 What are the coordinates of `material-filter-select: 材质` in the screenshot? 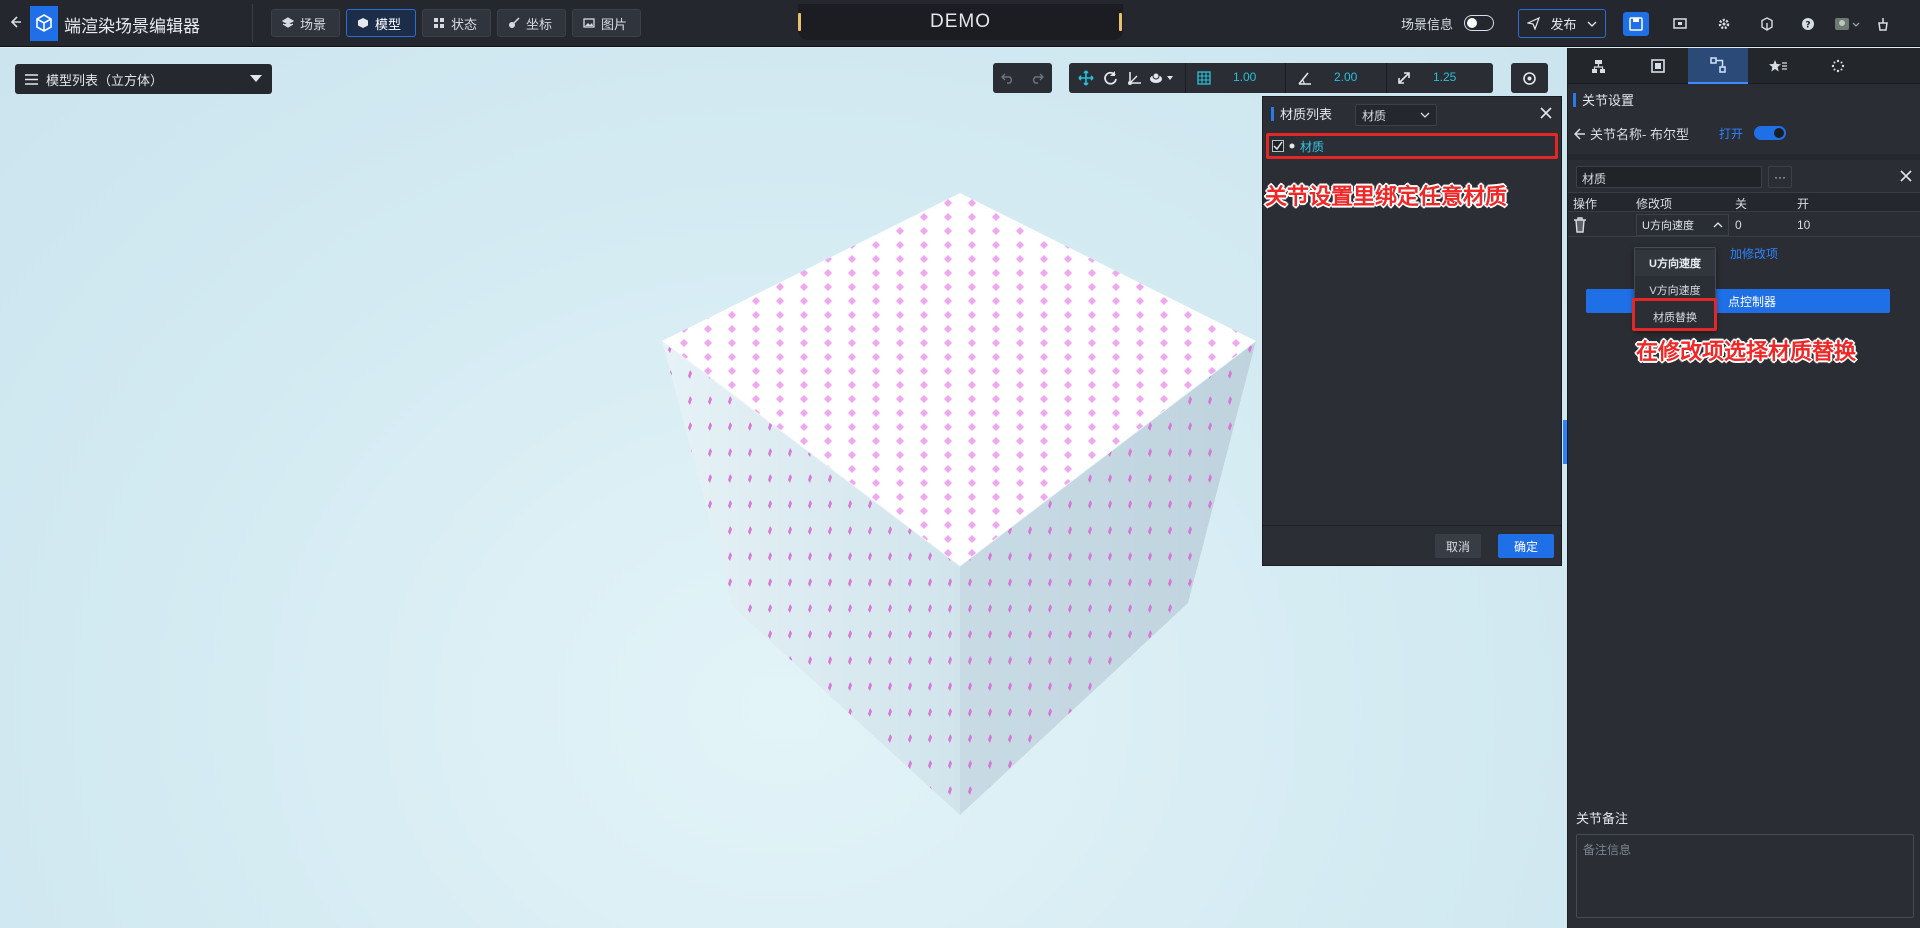 It's located at (1396, 115).